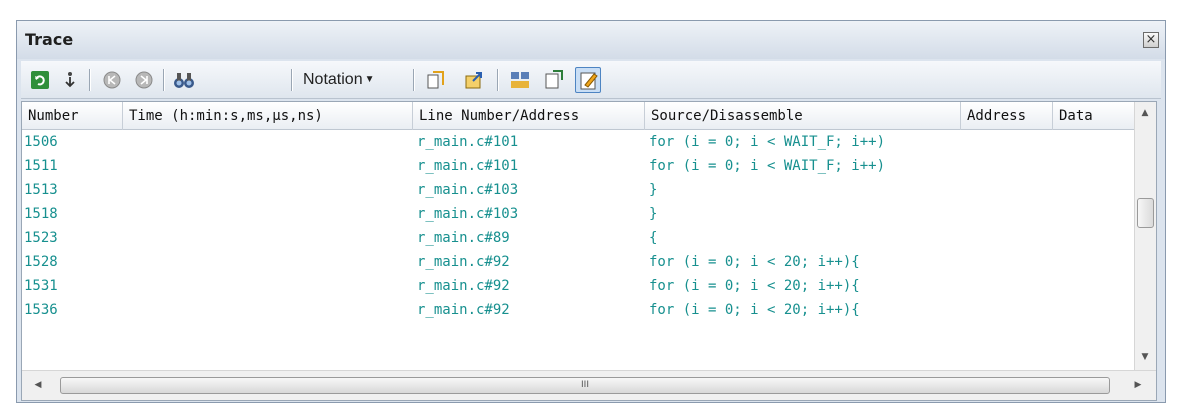  Describe the element at coordinates (1145, 236) in the screenshot. I see `vertical-scrollbar: ▲ ▼` at that location.